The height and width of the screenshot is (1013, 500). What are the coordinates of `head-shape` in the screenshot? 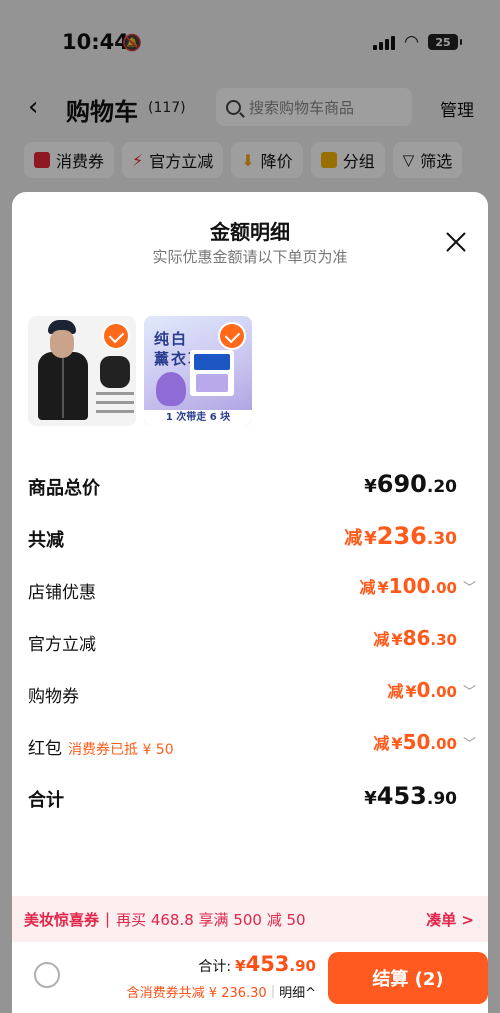 It's located at (62, 344).